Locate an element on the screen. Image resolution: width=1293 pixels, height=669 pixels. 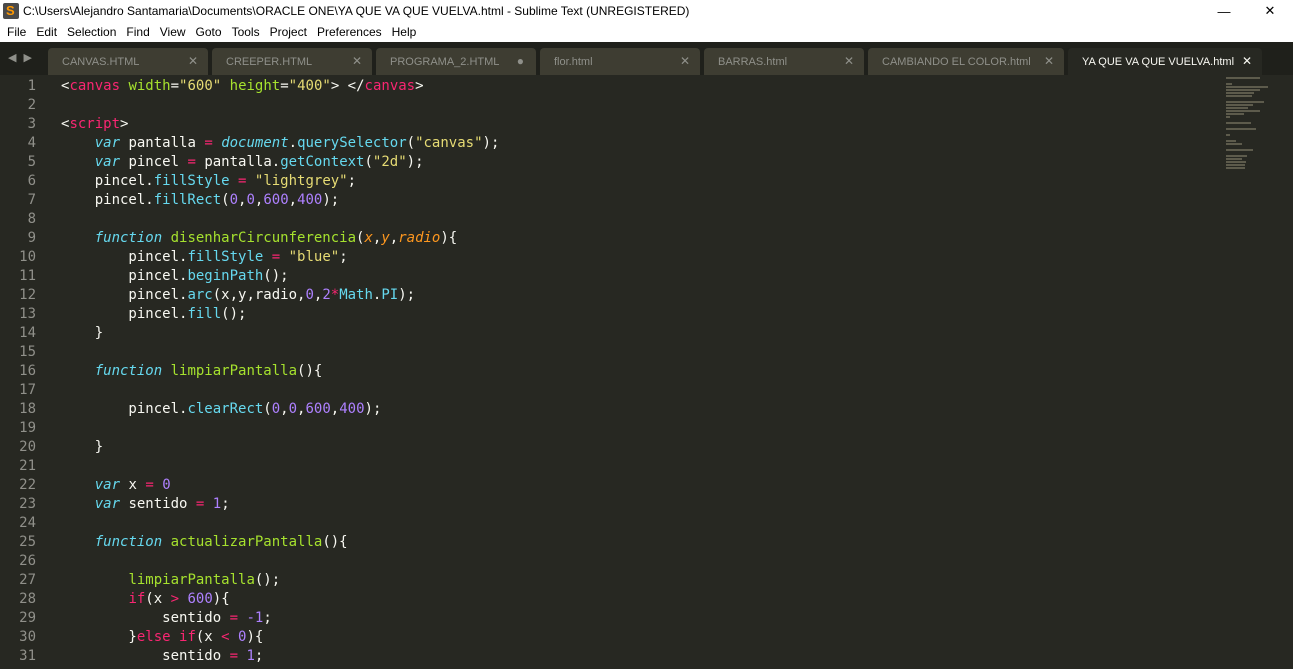
line-number: 26 is located at coordinates (27, 561).